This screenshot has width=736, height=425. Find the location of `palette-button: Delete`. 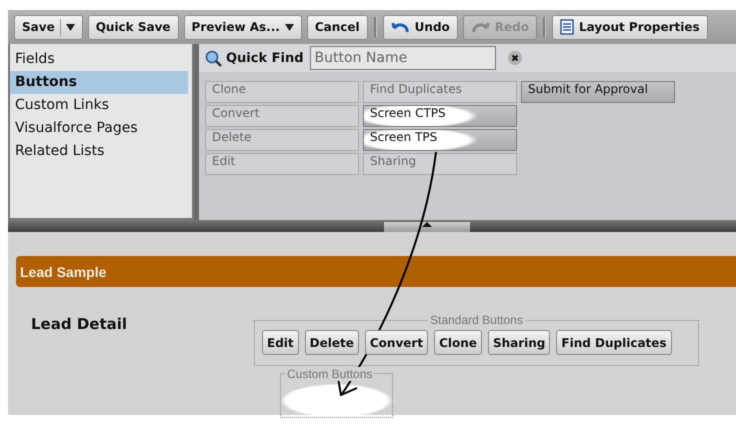

palette-button: Delete is located at coordinates (282, 140).